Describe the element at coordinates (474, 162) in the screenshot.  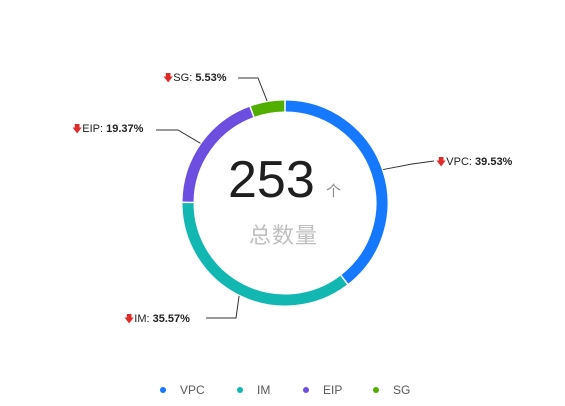
I see `callout-vpc: 🡇VPC: 39.53%` at that location.